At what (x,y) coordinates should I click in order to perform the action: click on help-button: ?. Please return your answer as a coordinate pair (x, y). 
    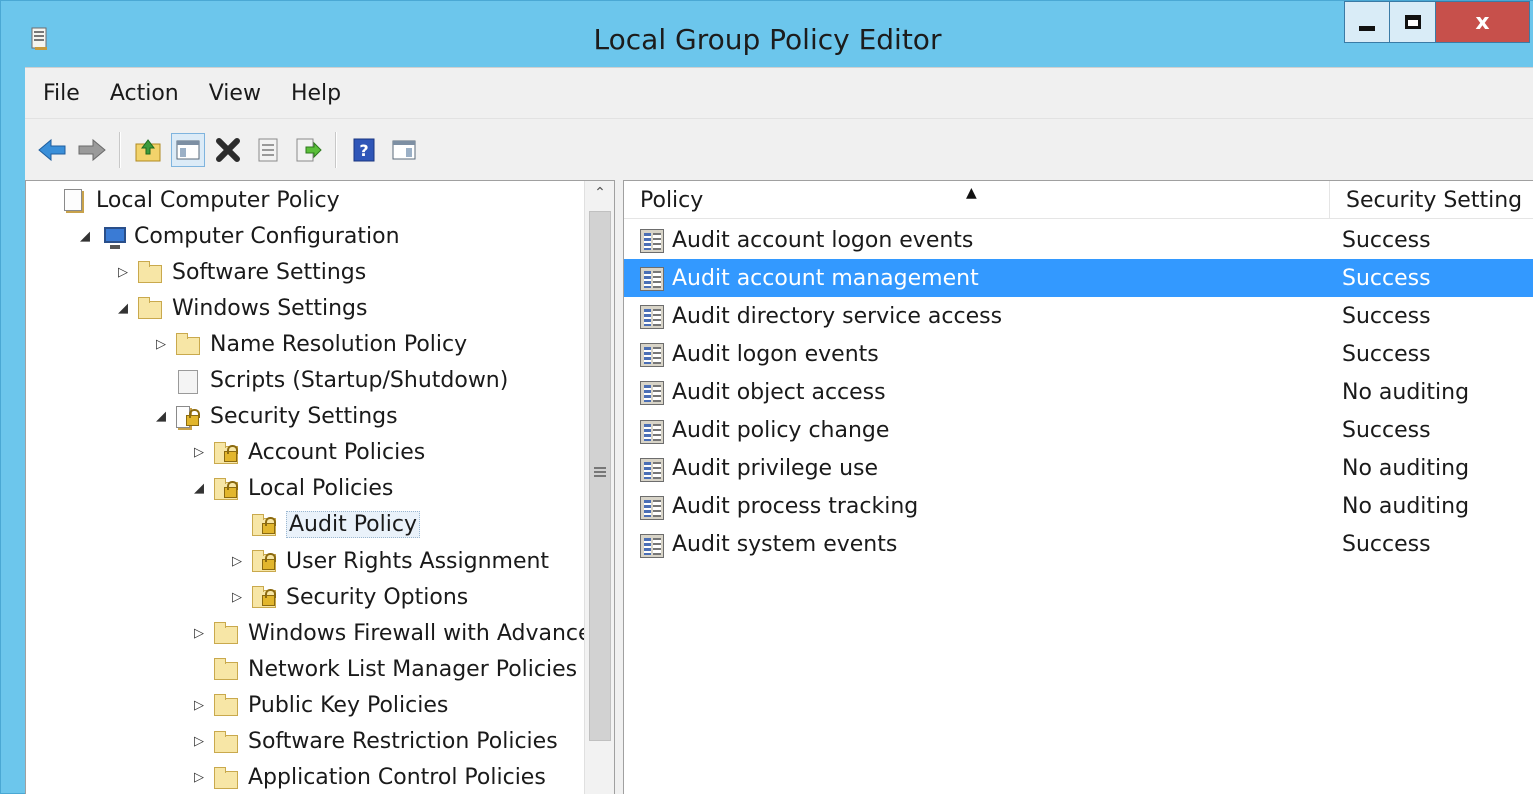
    Looking at the image, I should click on (364, 150).